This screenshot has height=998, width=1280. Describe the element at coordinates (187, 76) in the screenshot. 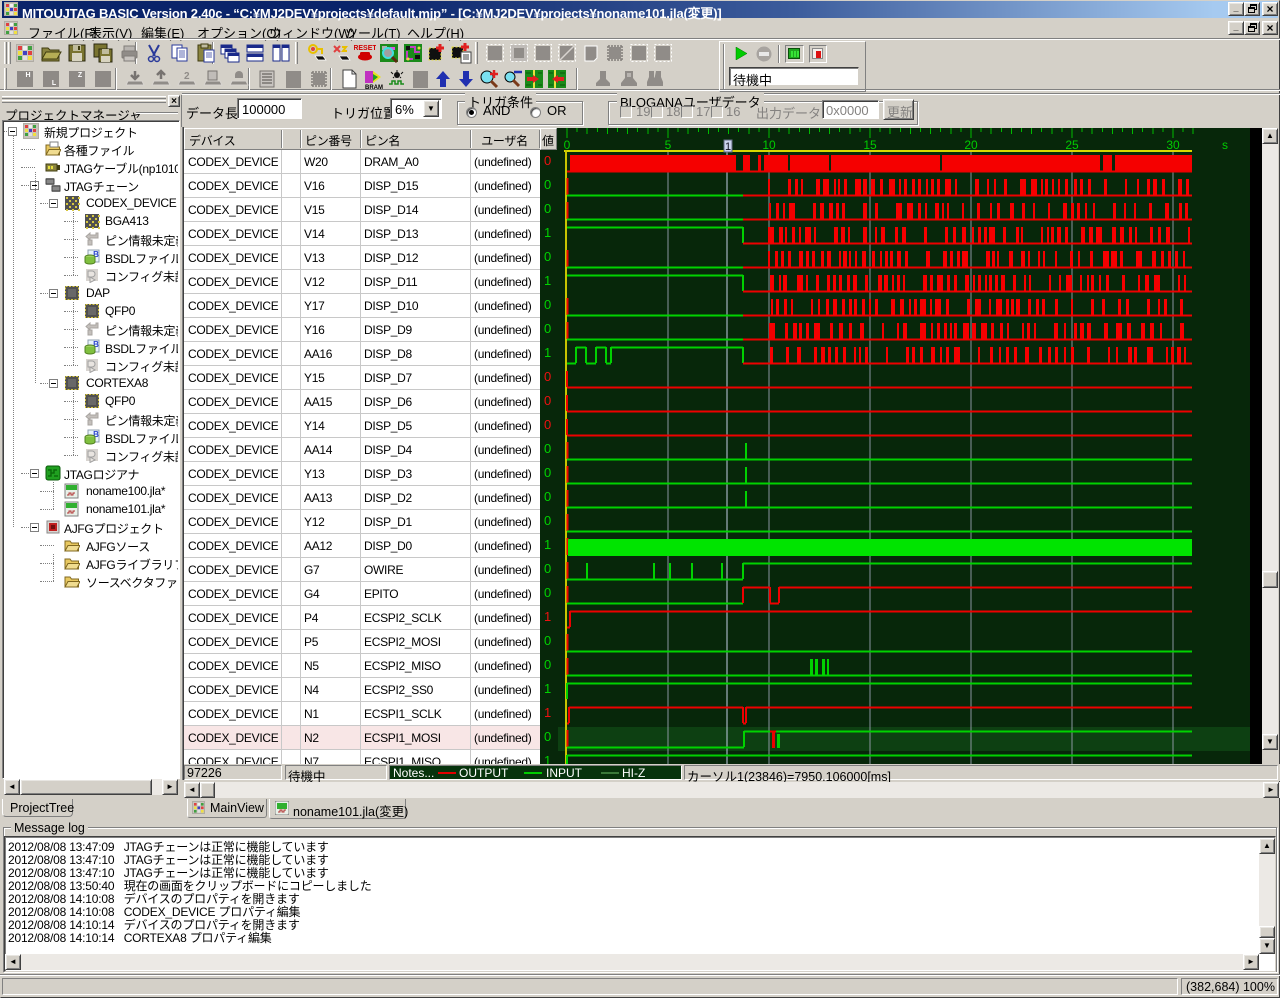

I see `svg-text: 2` at that location.